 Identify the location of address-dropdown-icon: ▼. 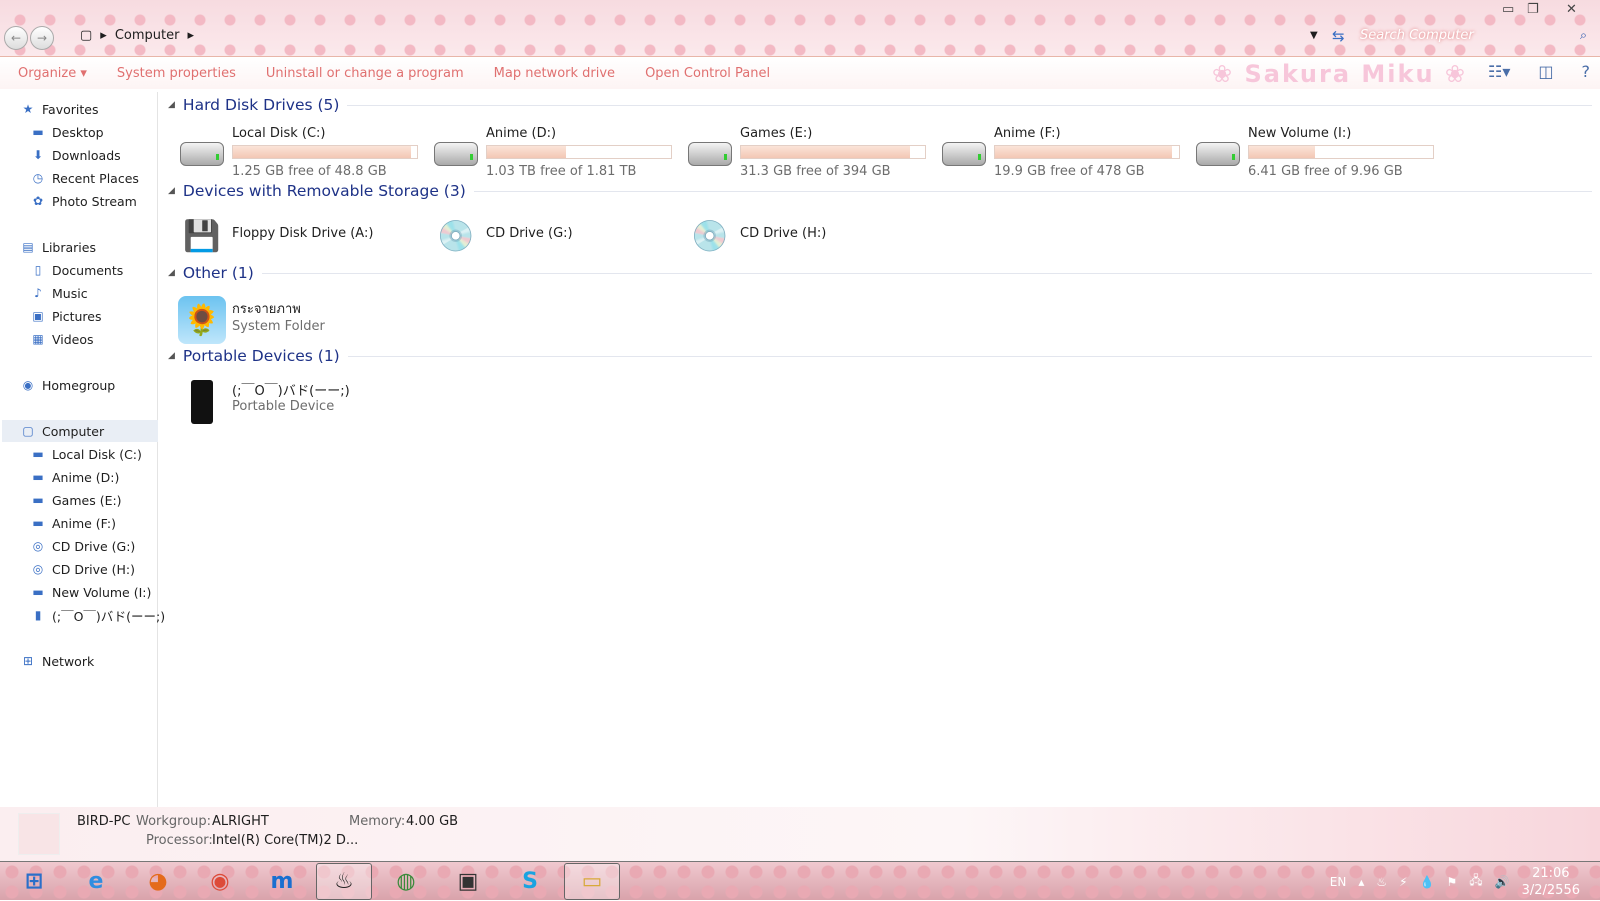
(1314, 35).